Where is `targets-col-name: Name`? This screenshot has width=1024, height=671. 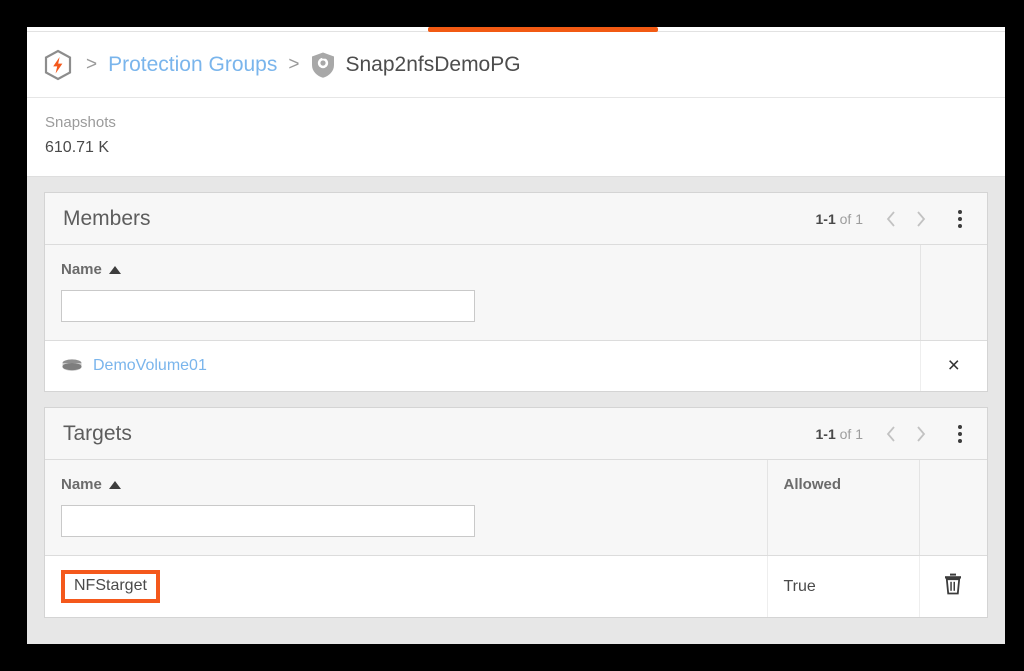 targets-col-name: Name is located at coordinates (406, 508).